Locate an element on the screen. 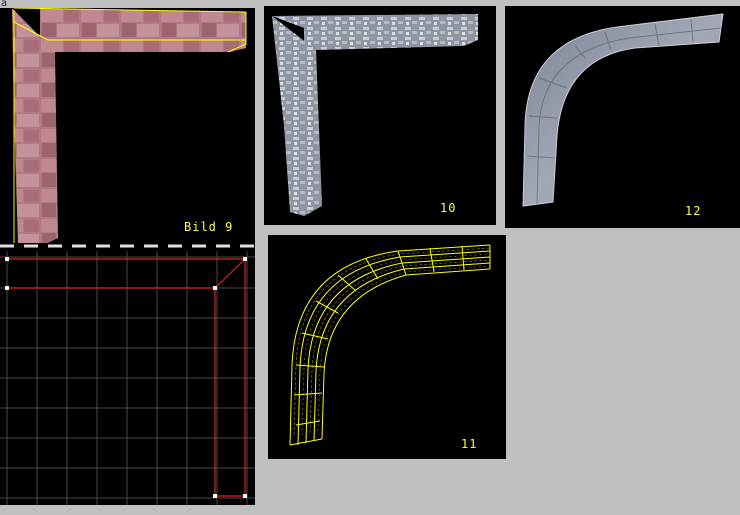 Image resolution: width=740 pixels, height=515 pixels. view-10-label: 10 is located at coordinates (448, 208).